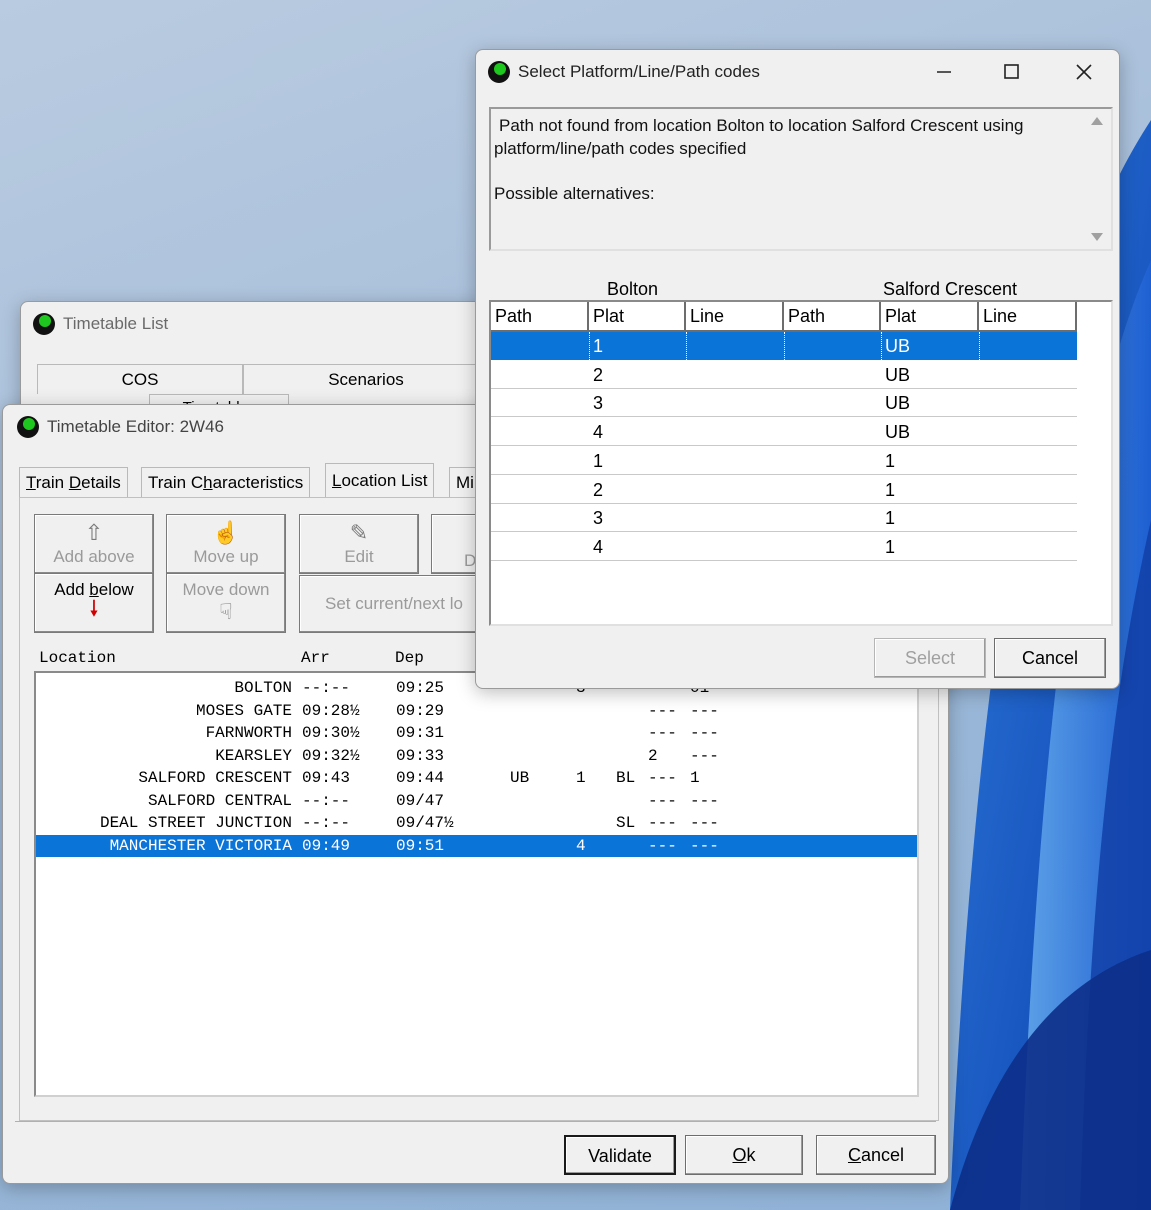 This screenshot has height=1210, width=1151. Describe the element at coordinates (77, 658) in the screenshot. I see `header-location: Location` at that location.